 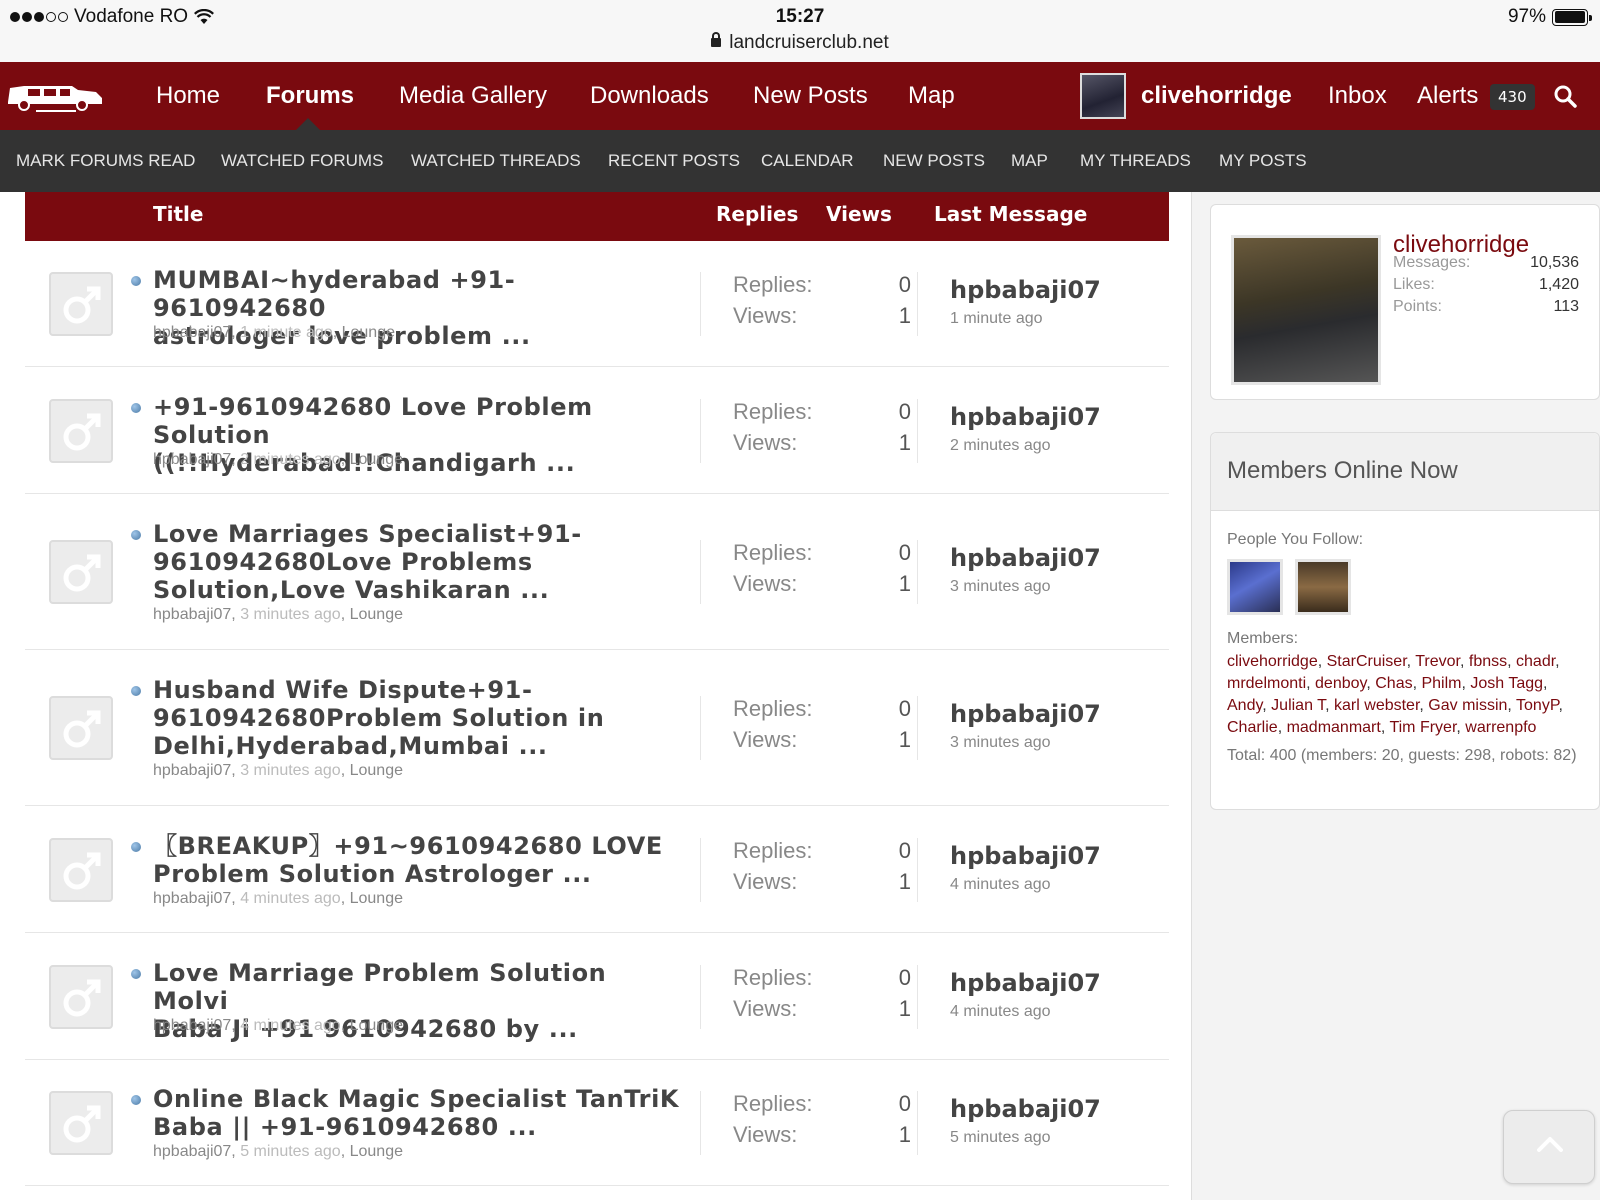 I want to click on thread-title-line: MUMBAI~hyderabad +91-9610942680, so click(x=418, y=294).